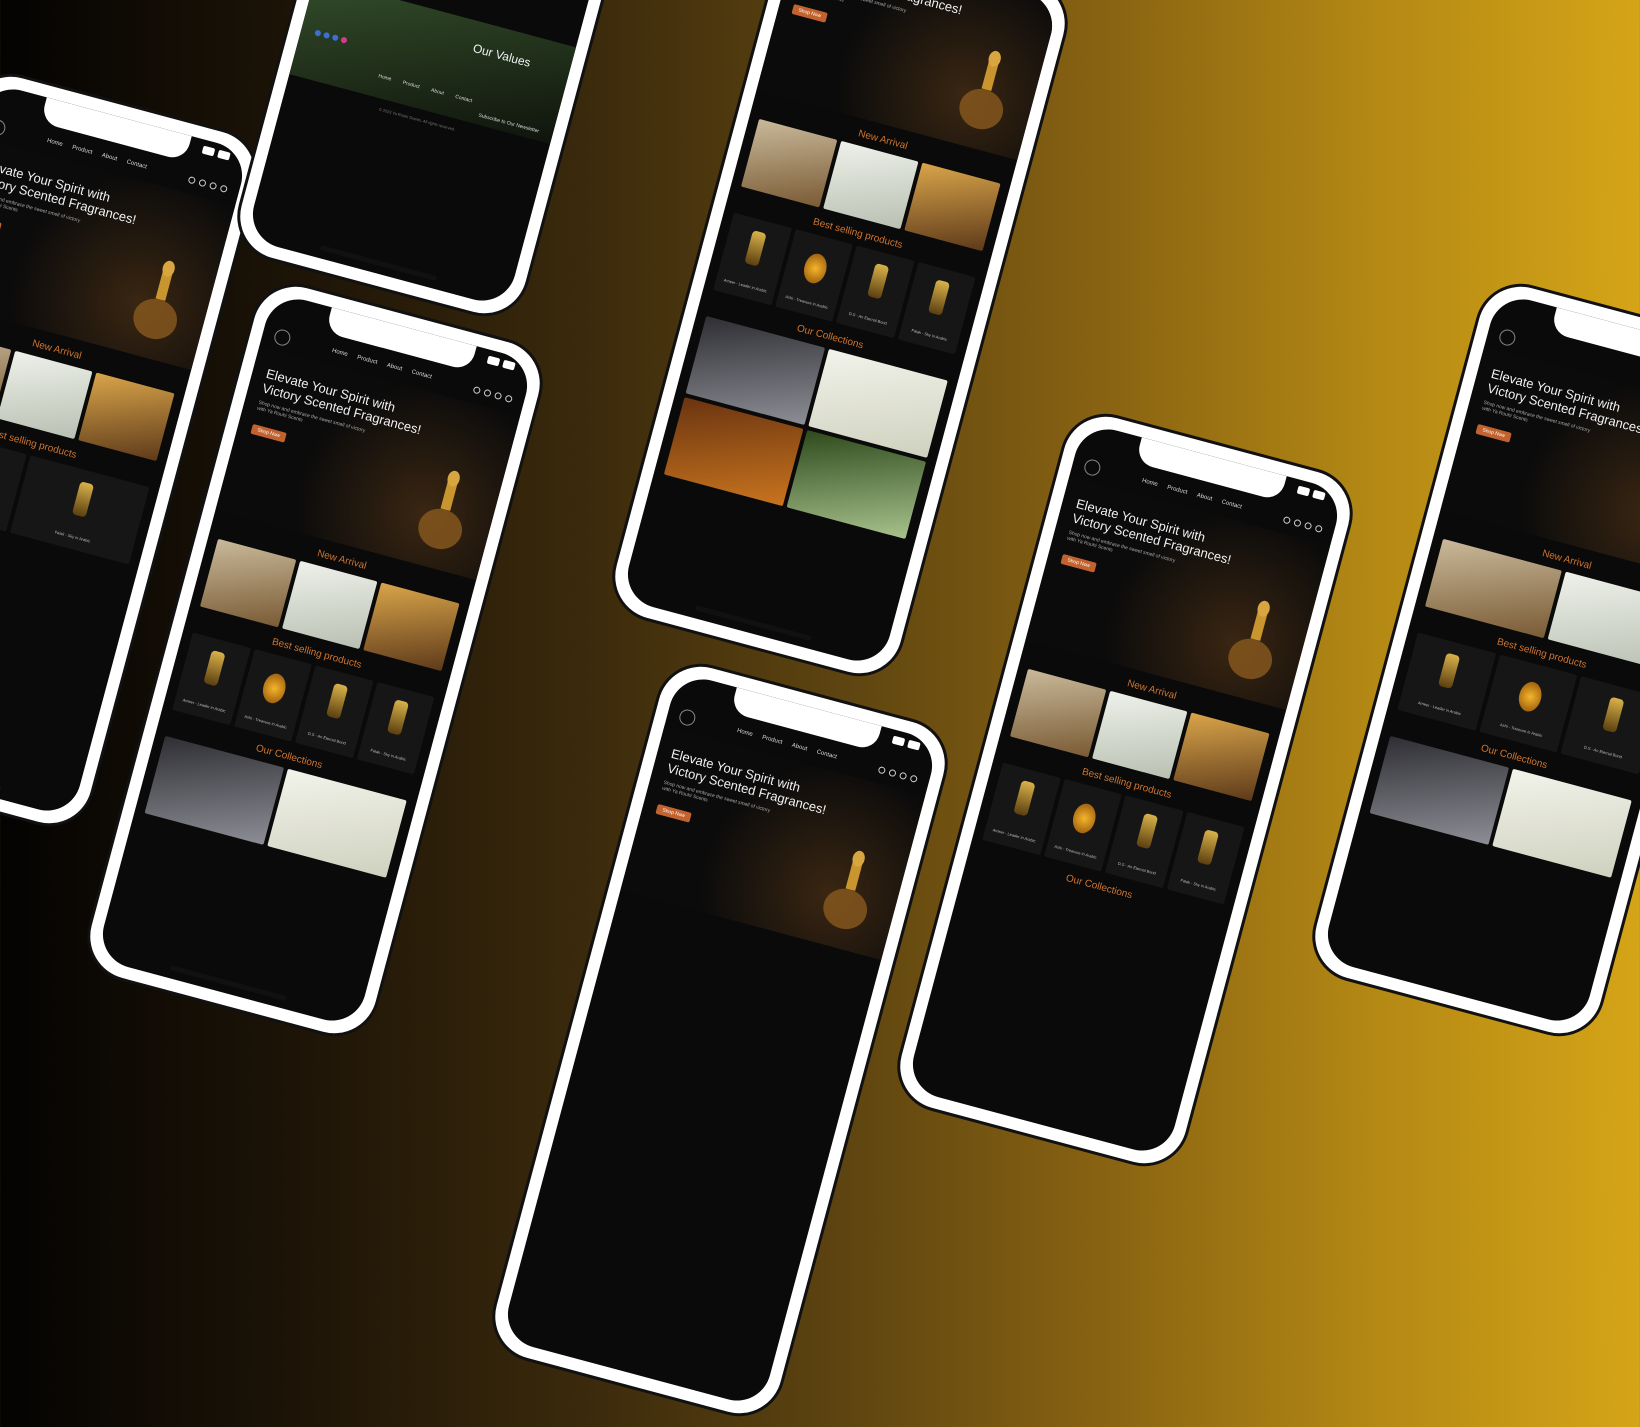 The height and width of the screenshot is (1427, 1640). Describe the element at coordinates (318, 33) in the screenshot. I see `twitter-icon` at that location.